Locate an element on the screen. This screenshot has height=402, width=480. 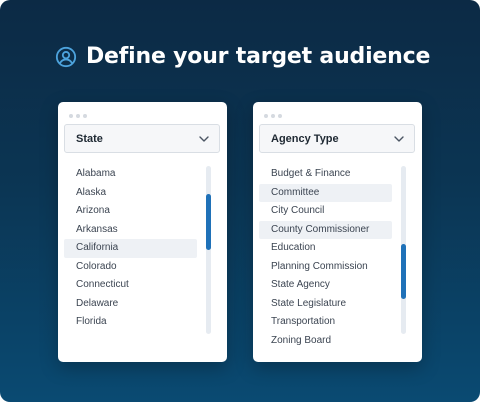
state-select: State is located at coordinates (142, 138).